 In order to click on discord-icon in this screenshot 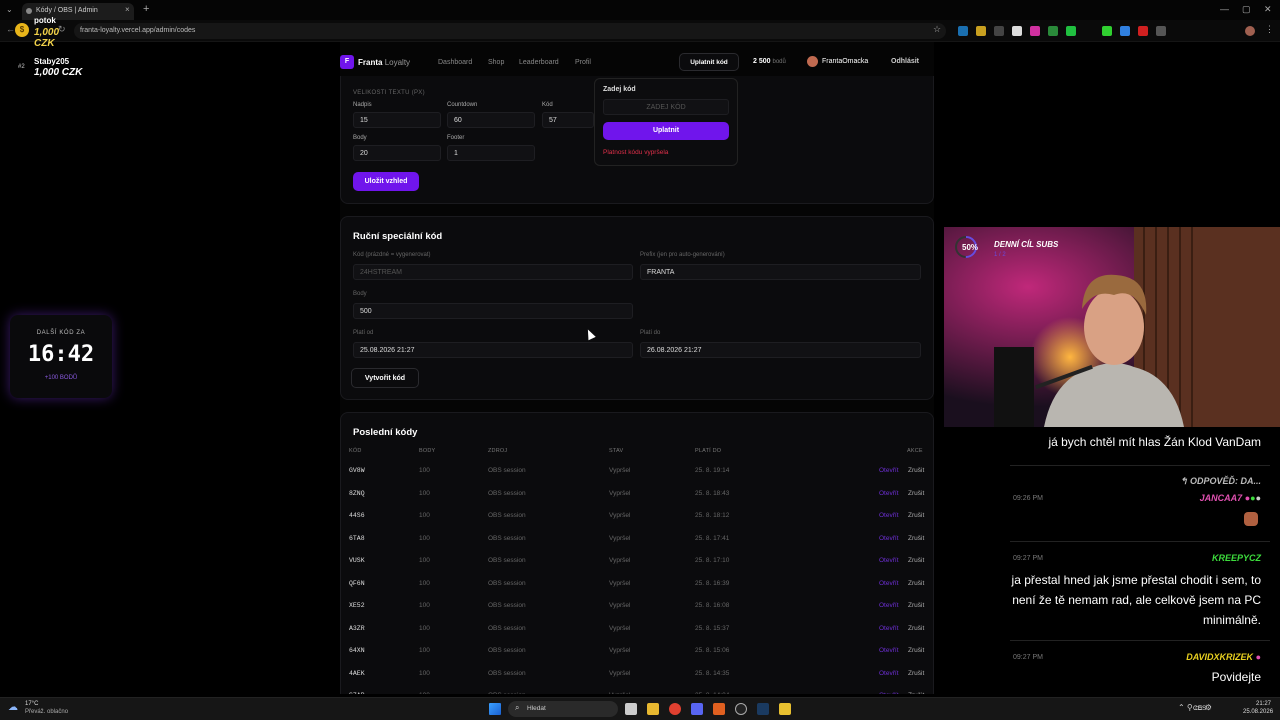, I will do `click(697, 709)`.